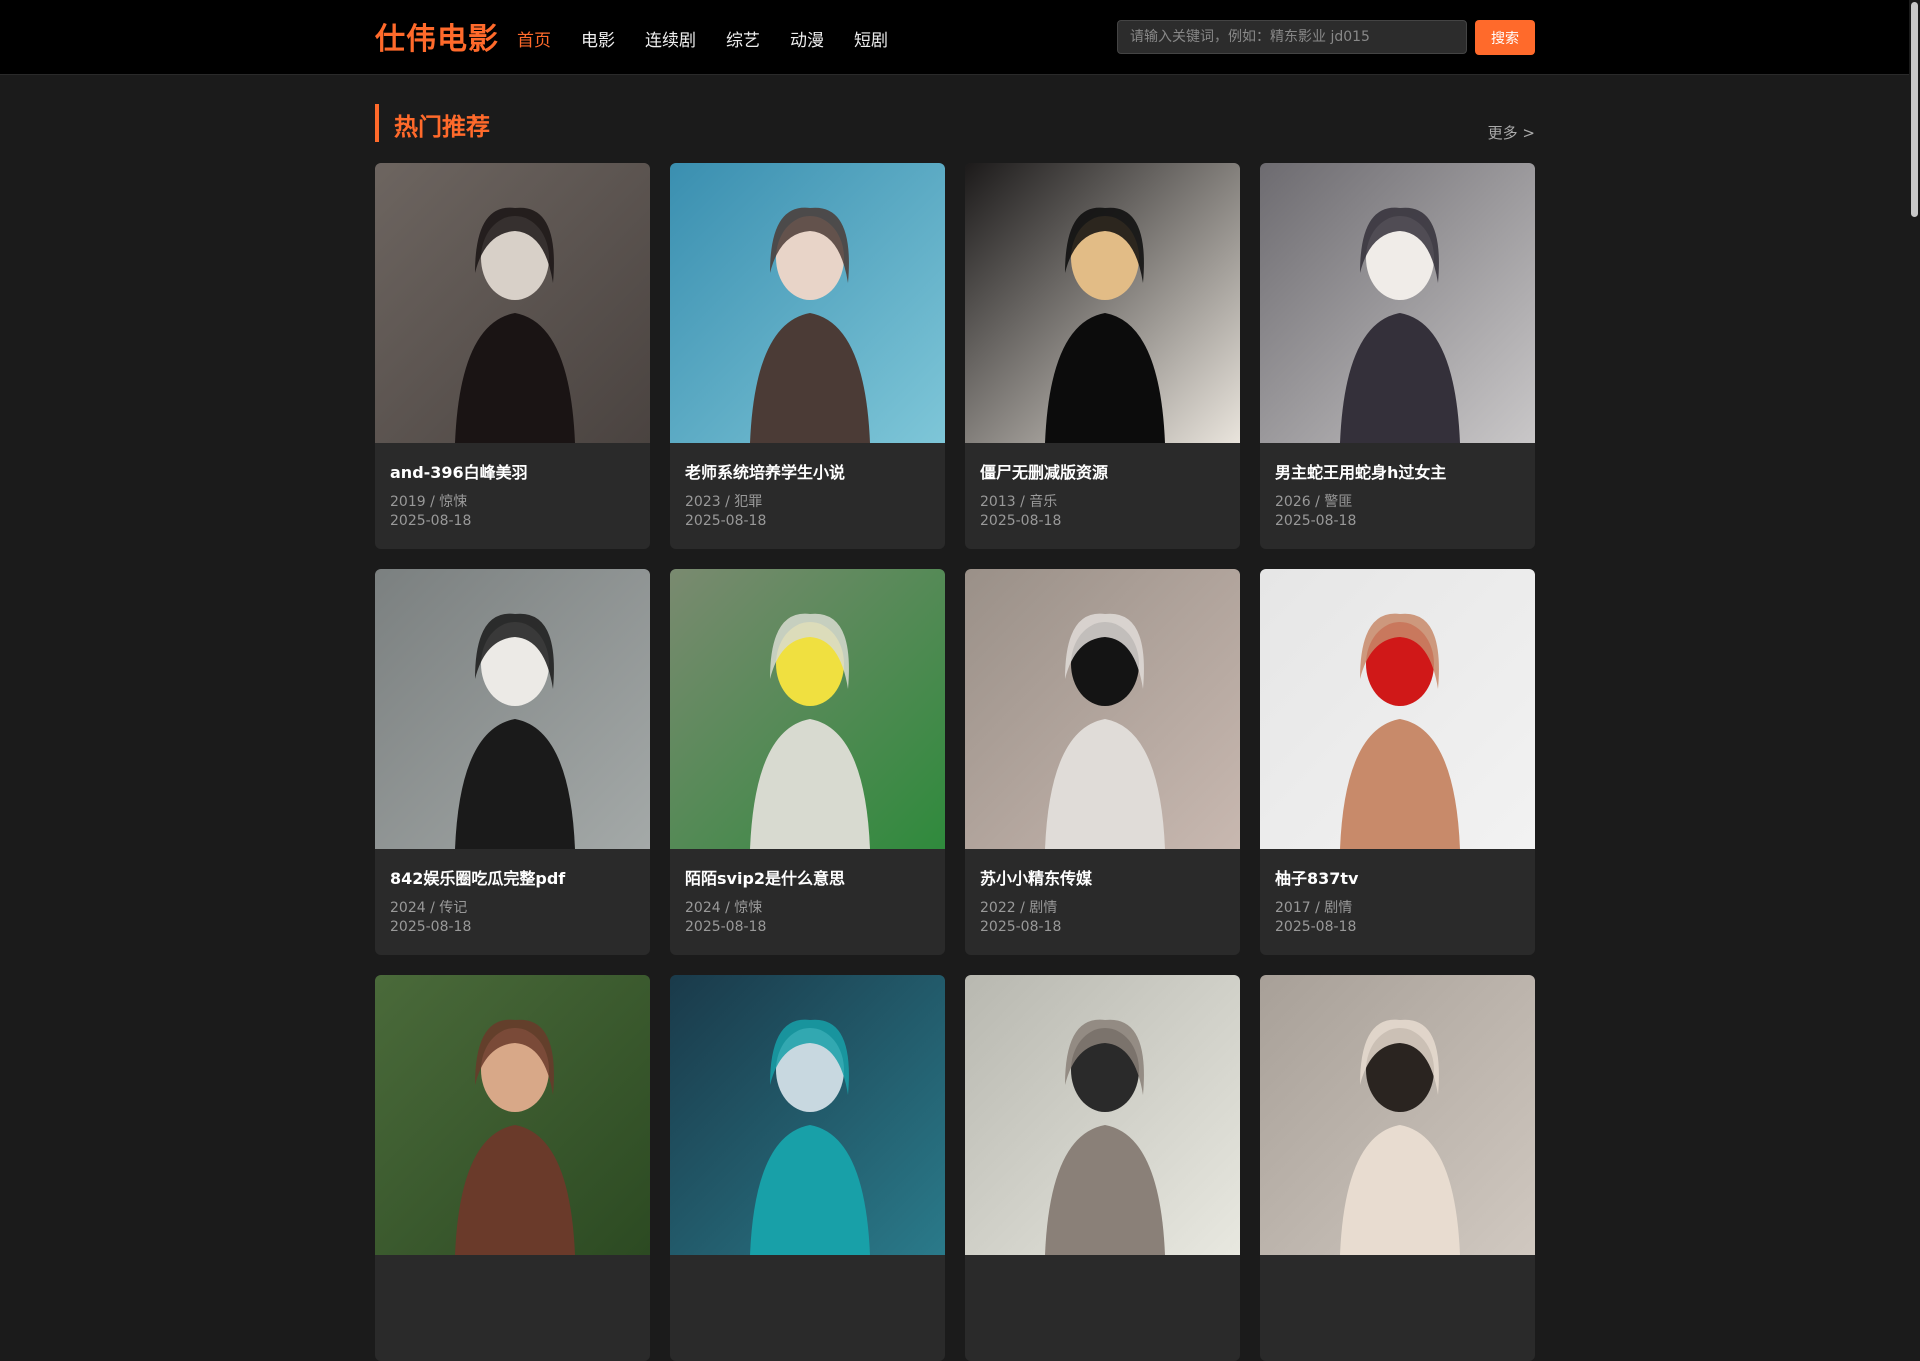 The image size is (1920, 1361). Describe the element at coordinates (724, 502) in the screenshot. I see `video-year-genre: 2023 / 犯罪` at that location.